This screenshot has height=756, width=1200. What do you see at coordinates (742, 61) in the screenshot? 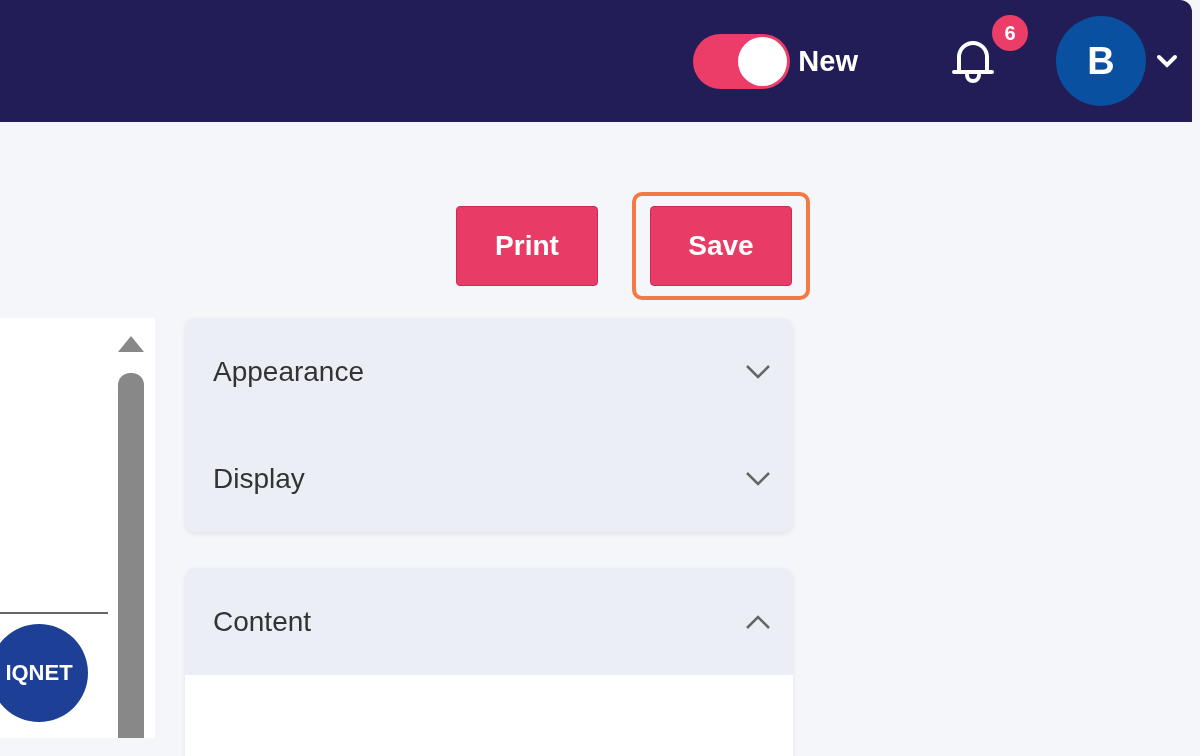
I see `toggle-switch` at bounding box center [742, 61].